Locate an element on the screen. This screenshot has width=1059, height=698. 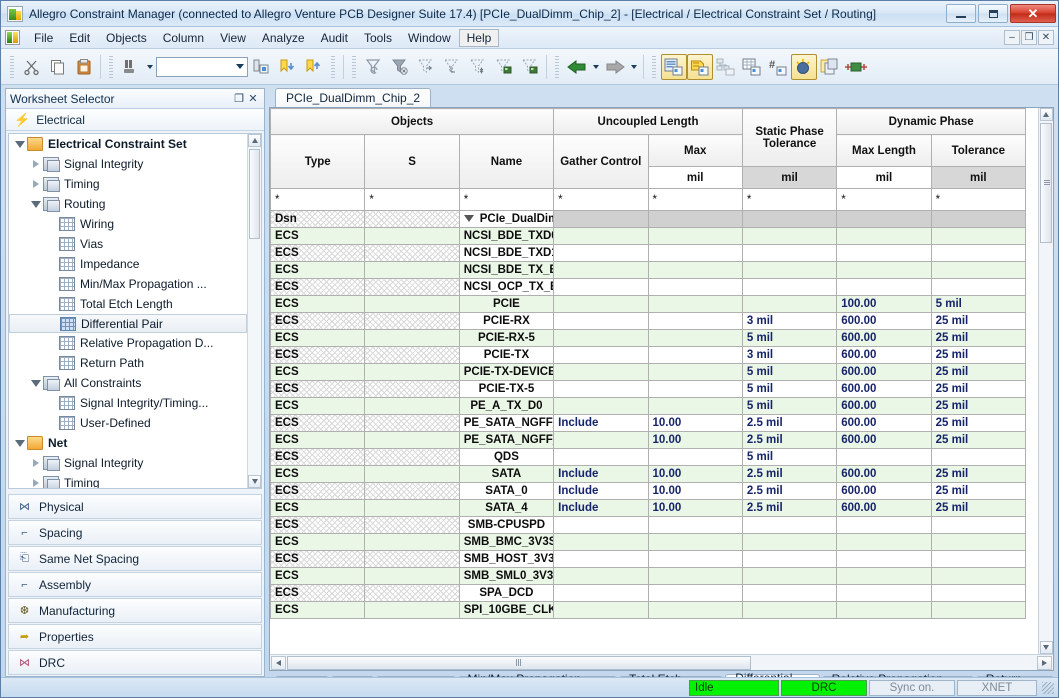
filter-cell-max: * is located at coordinates (695, 199).